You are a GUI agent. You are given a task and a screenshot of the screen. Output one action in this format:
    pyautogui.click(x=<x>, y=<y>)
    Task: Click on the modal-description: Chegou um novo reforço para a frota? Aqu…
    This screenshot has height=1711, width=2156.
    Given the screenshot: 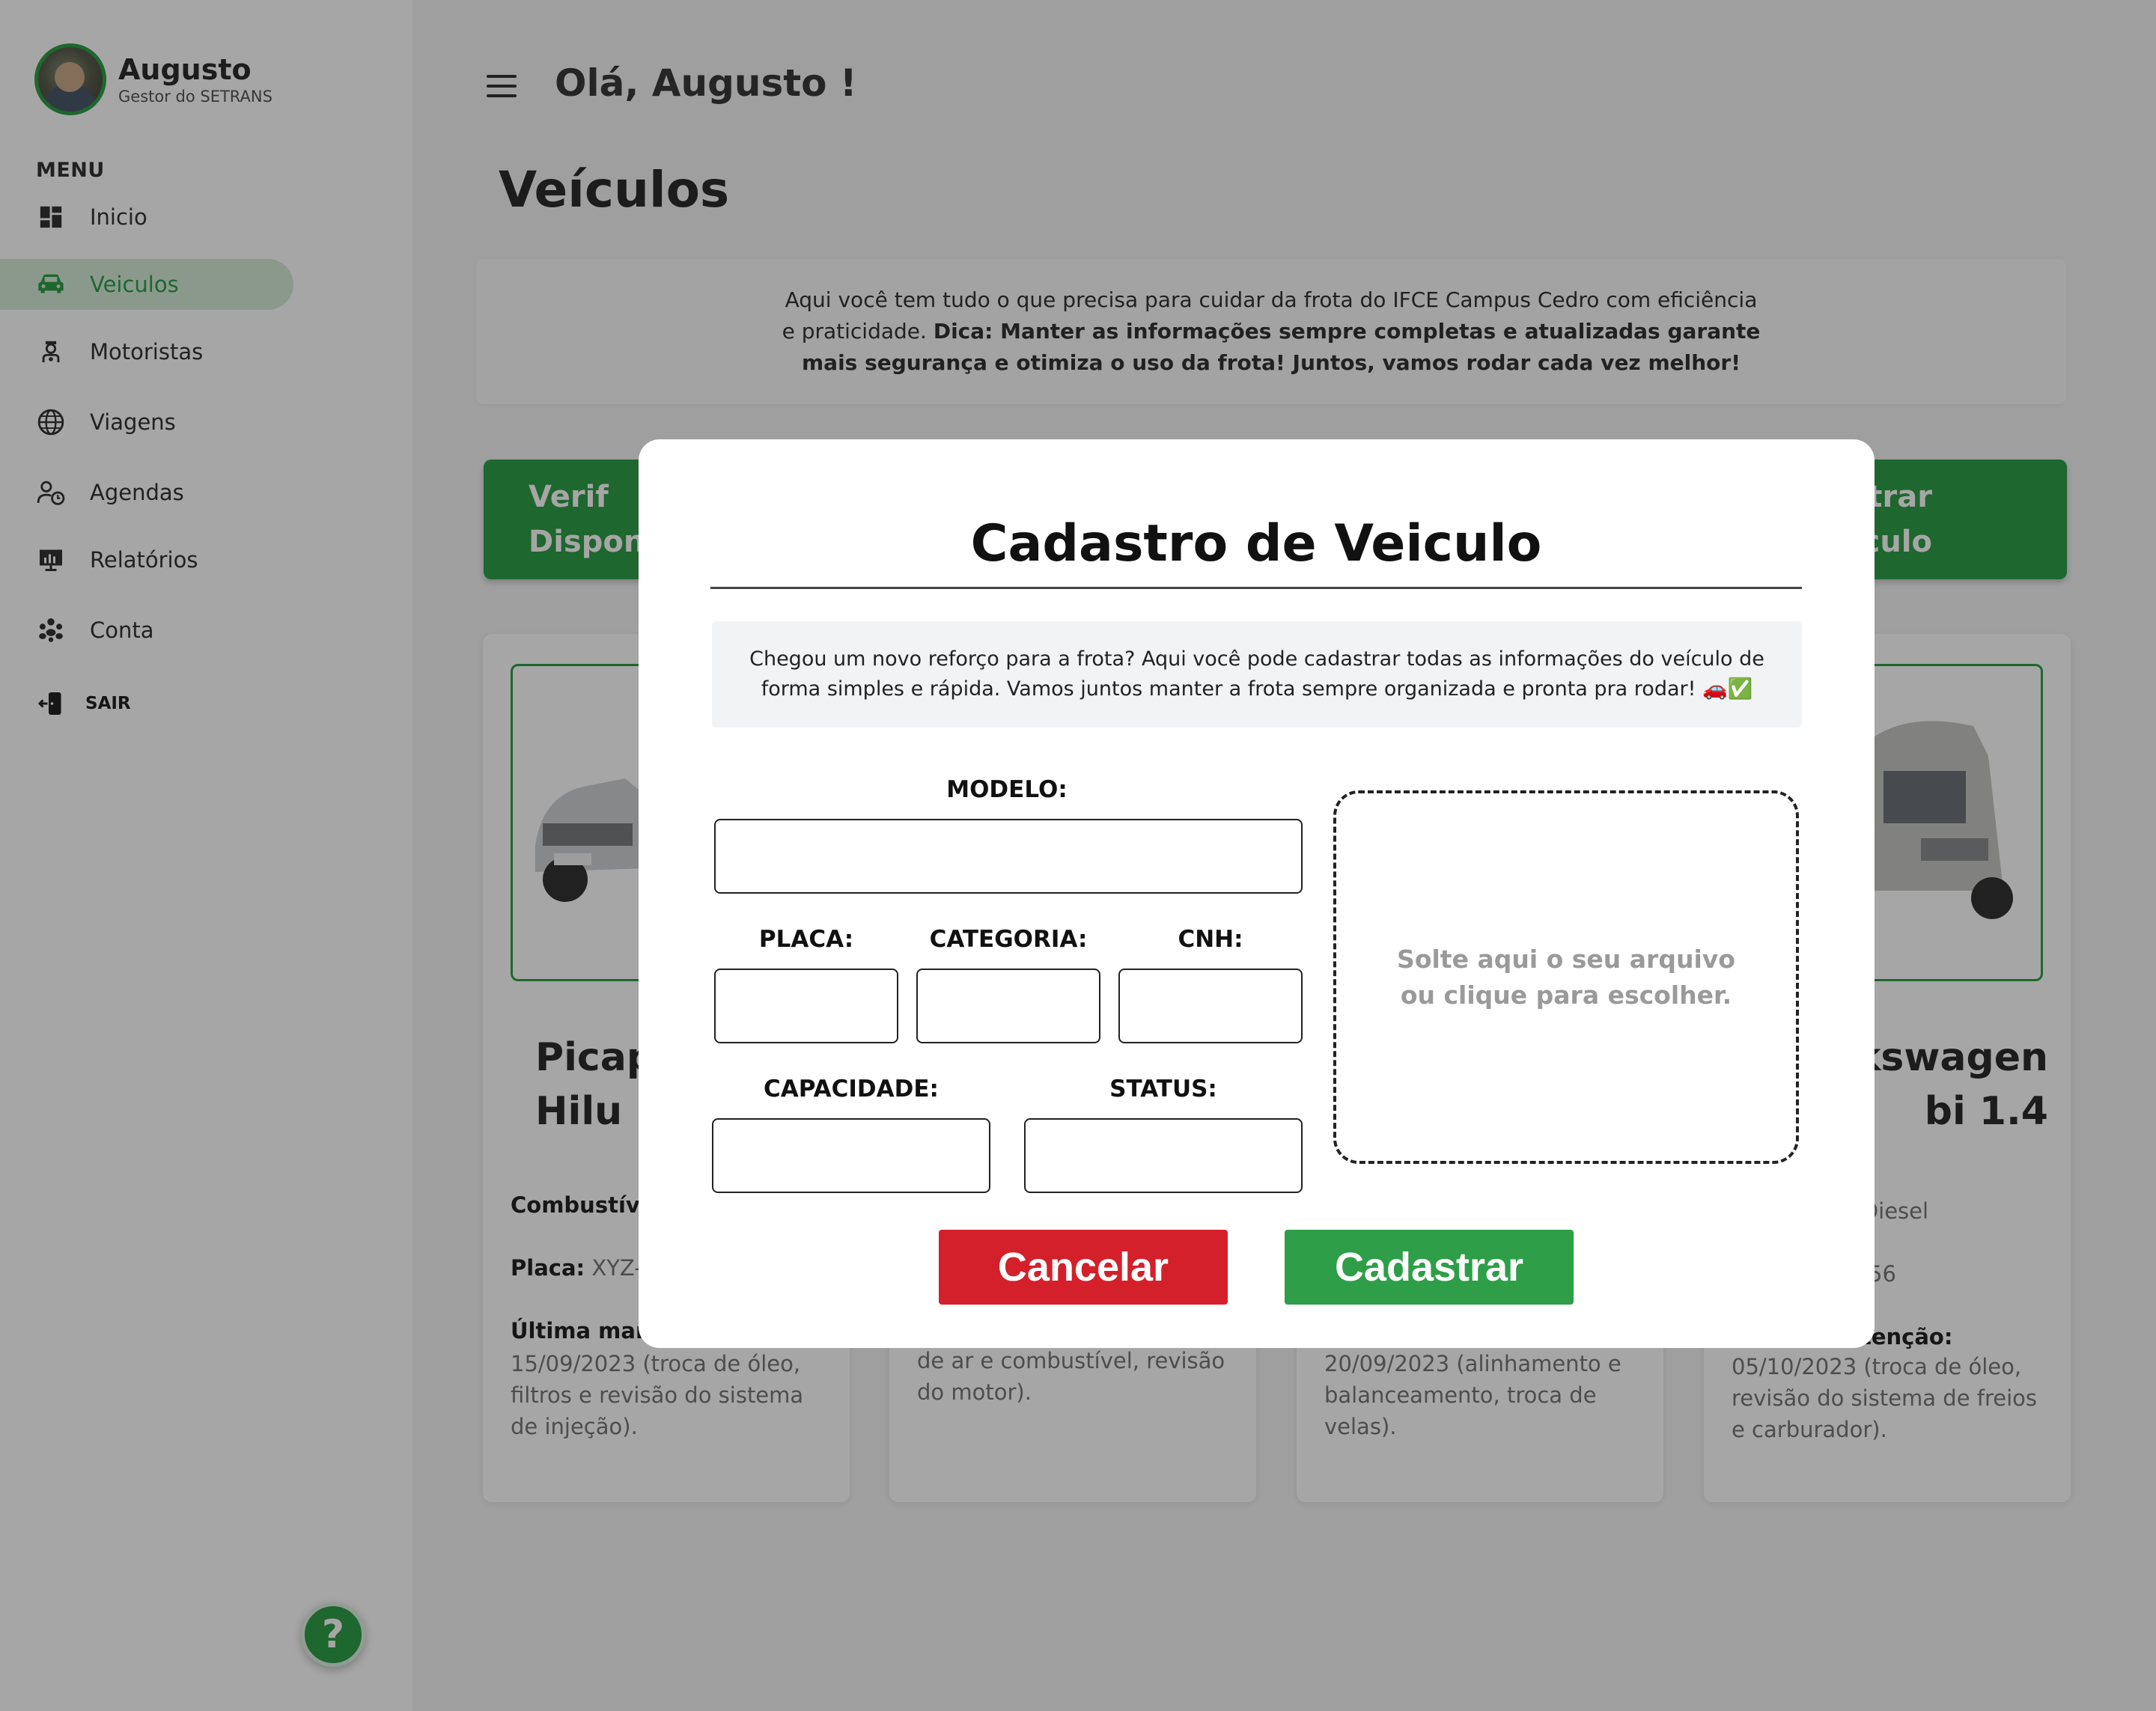 What is the action you would take?
    pyautogui.click(x=1257, y=674)
    